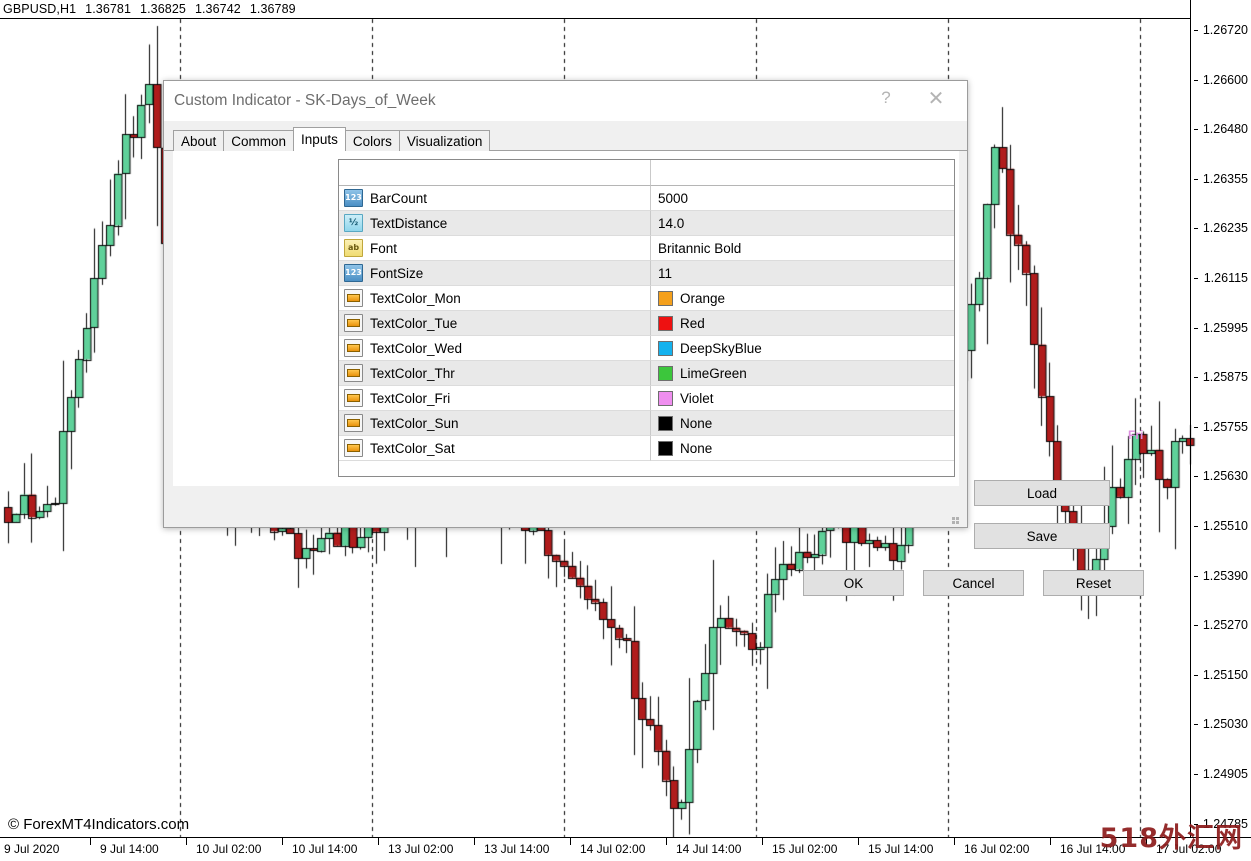  I want to click on tab-inputs: Inputs, so click(319, 139).